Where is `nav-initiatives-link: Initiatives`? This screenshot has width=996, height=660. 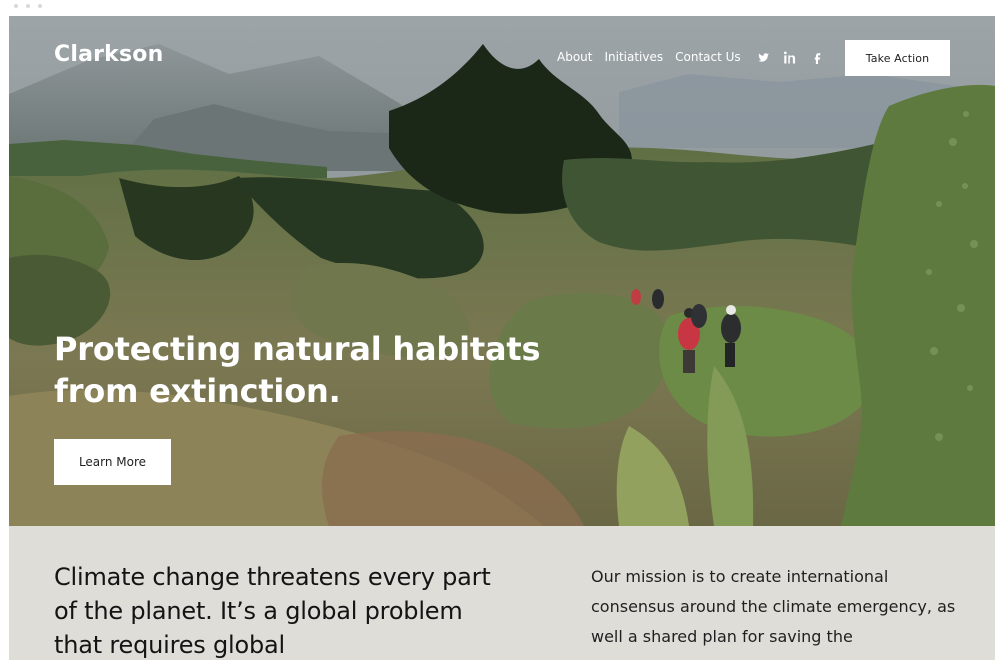 nav-initiatives-link: Initiatives is located at coordinates (633, 57).